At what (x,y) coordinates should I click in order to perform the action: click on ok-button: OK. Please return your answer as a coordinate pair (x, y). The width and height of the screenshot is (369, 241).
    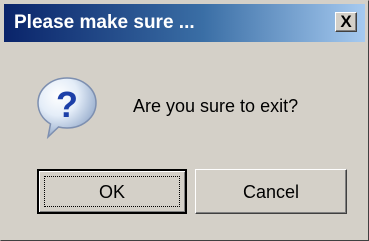
    Looking at the image, I should click on (112, 191).